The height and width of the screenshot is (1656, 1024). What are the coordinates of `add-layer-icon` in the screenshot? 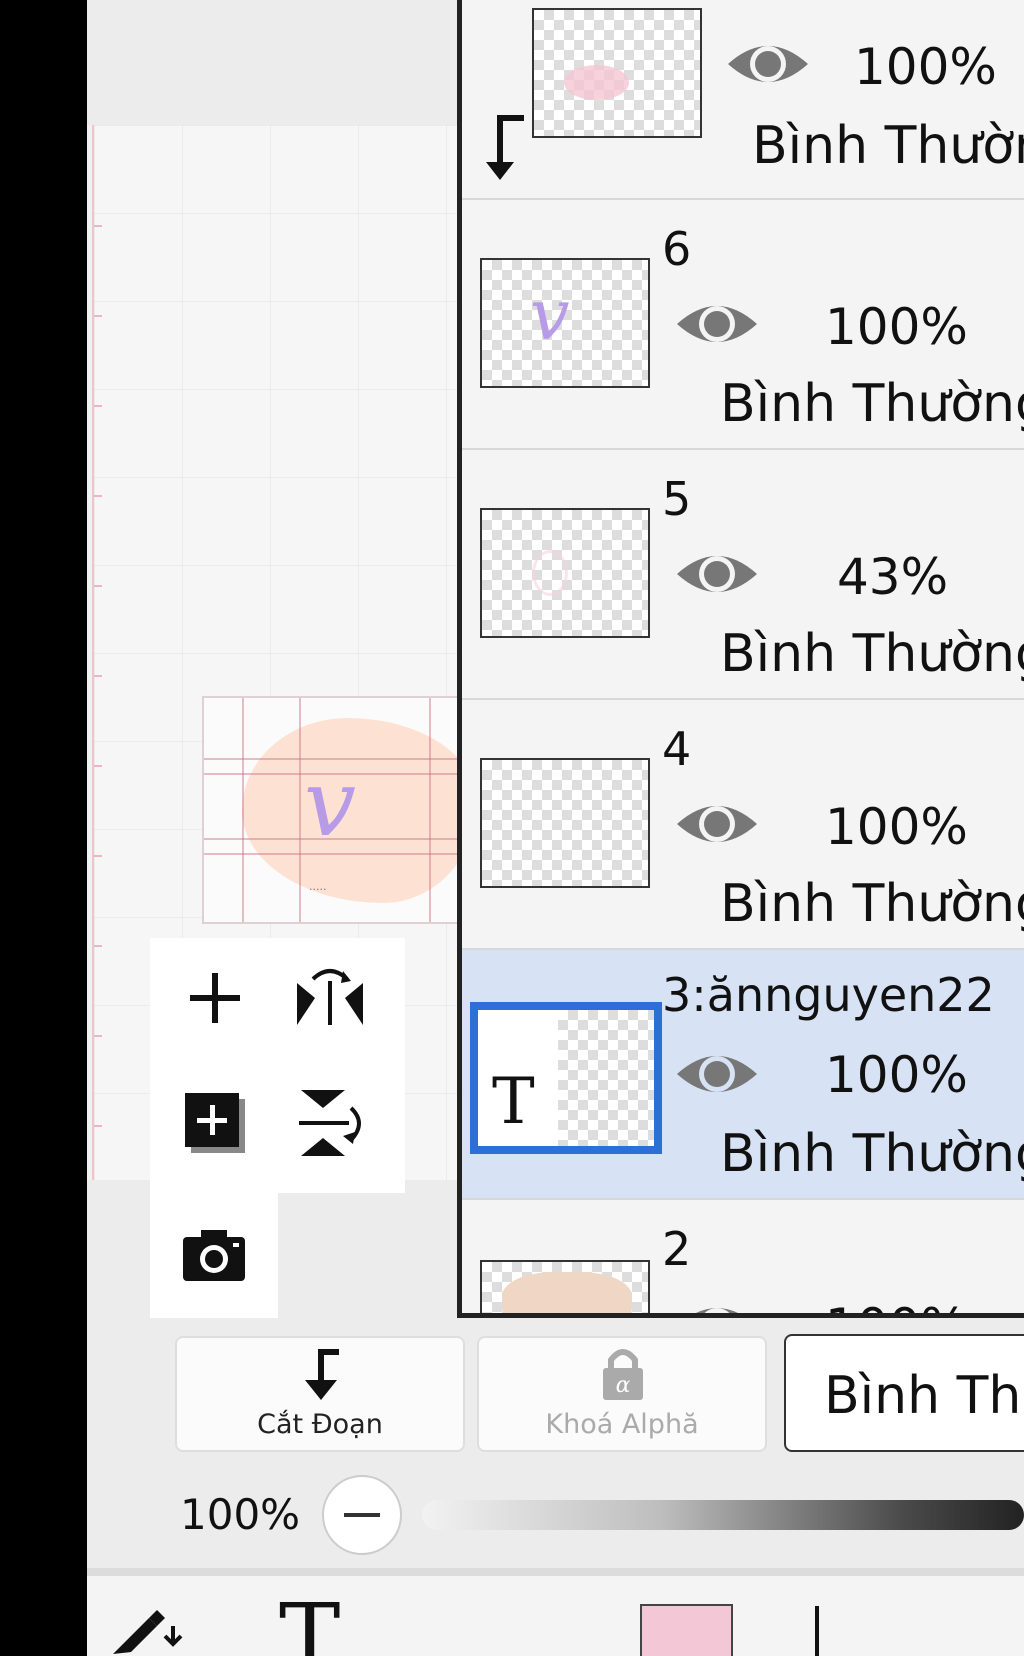 It's located at (215, 1123).